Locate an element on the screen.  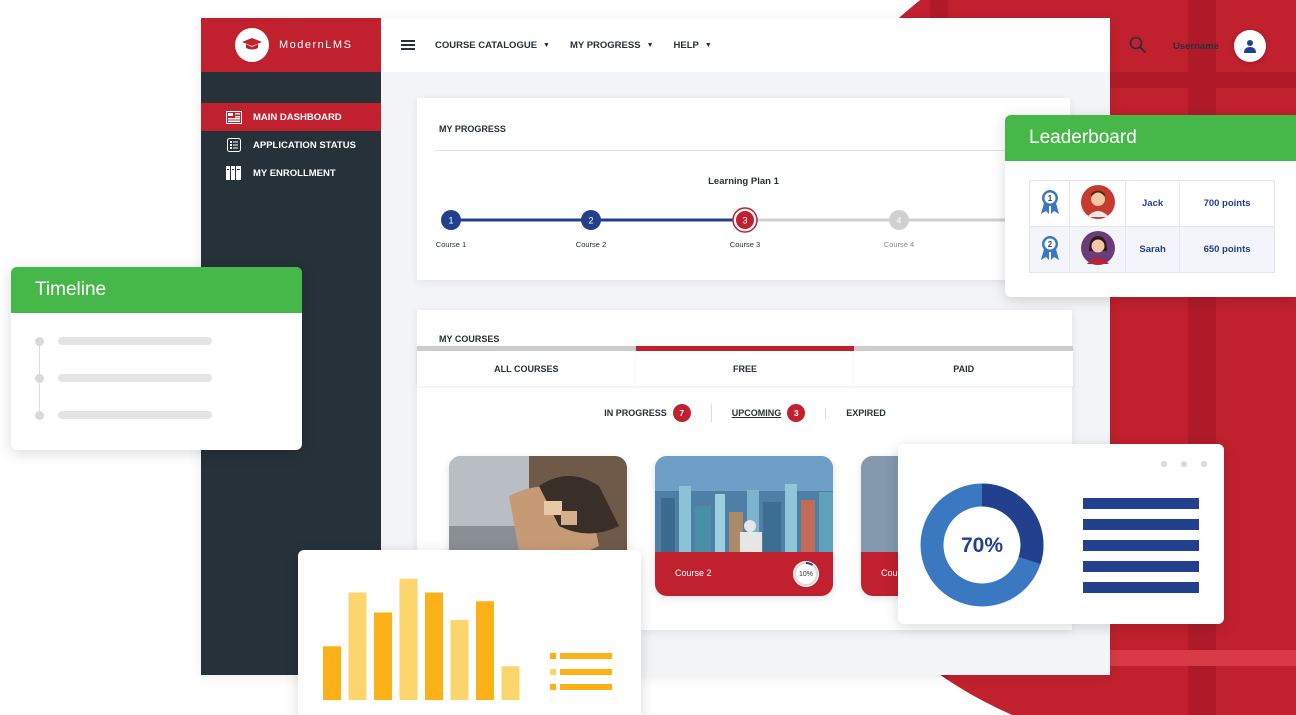
donut-chart: 70% is located at coordinates (1063, 534).